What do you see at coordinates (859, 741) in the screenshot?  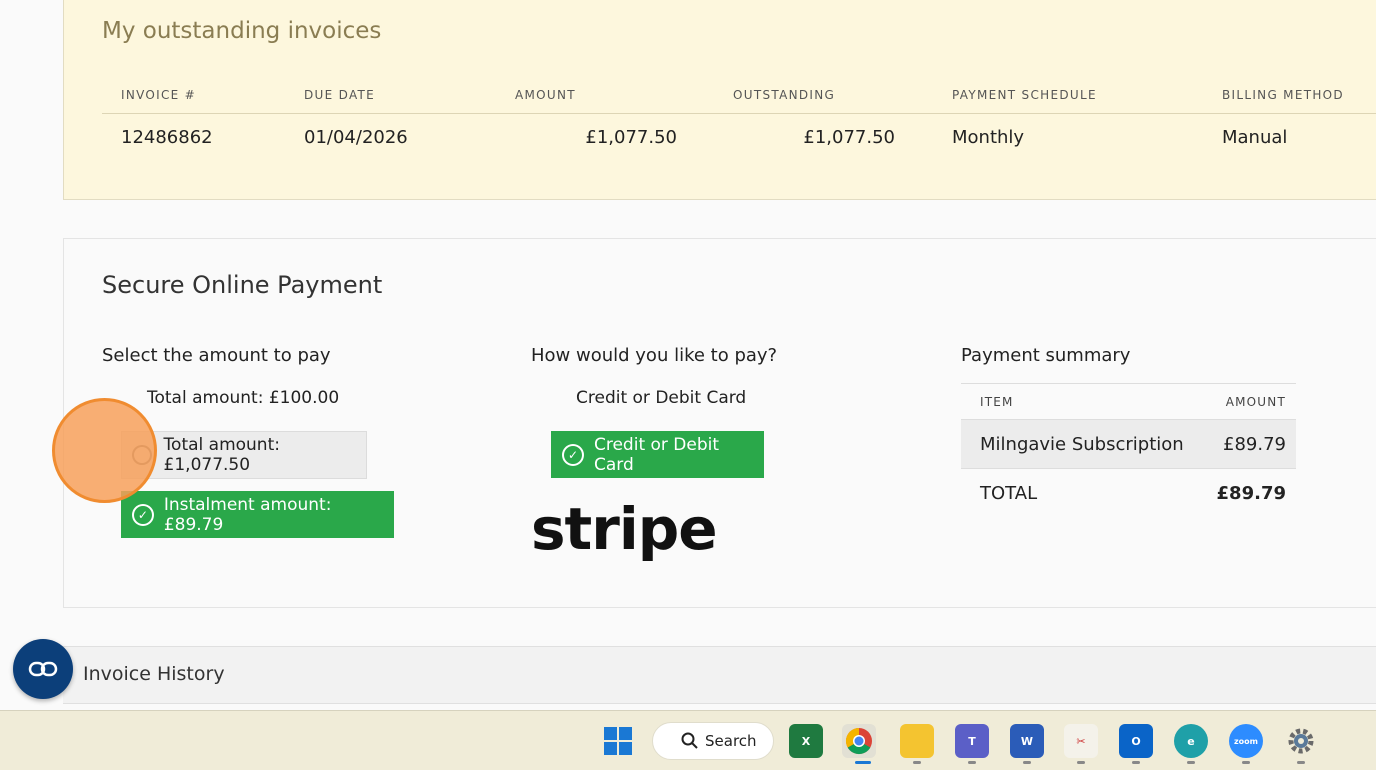 I see `chrome-icon` at bounding box center [859, 741].